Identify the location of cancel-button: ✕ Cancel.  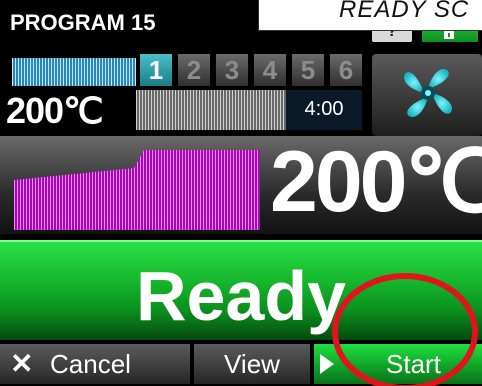
(95, 364).